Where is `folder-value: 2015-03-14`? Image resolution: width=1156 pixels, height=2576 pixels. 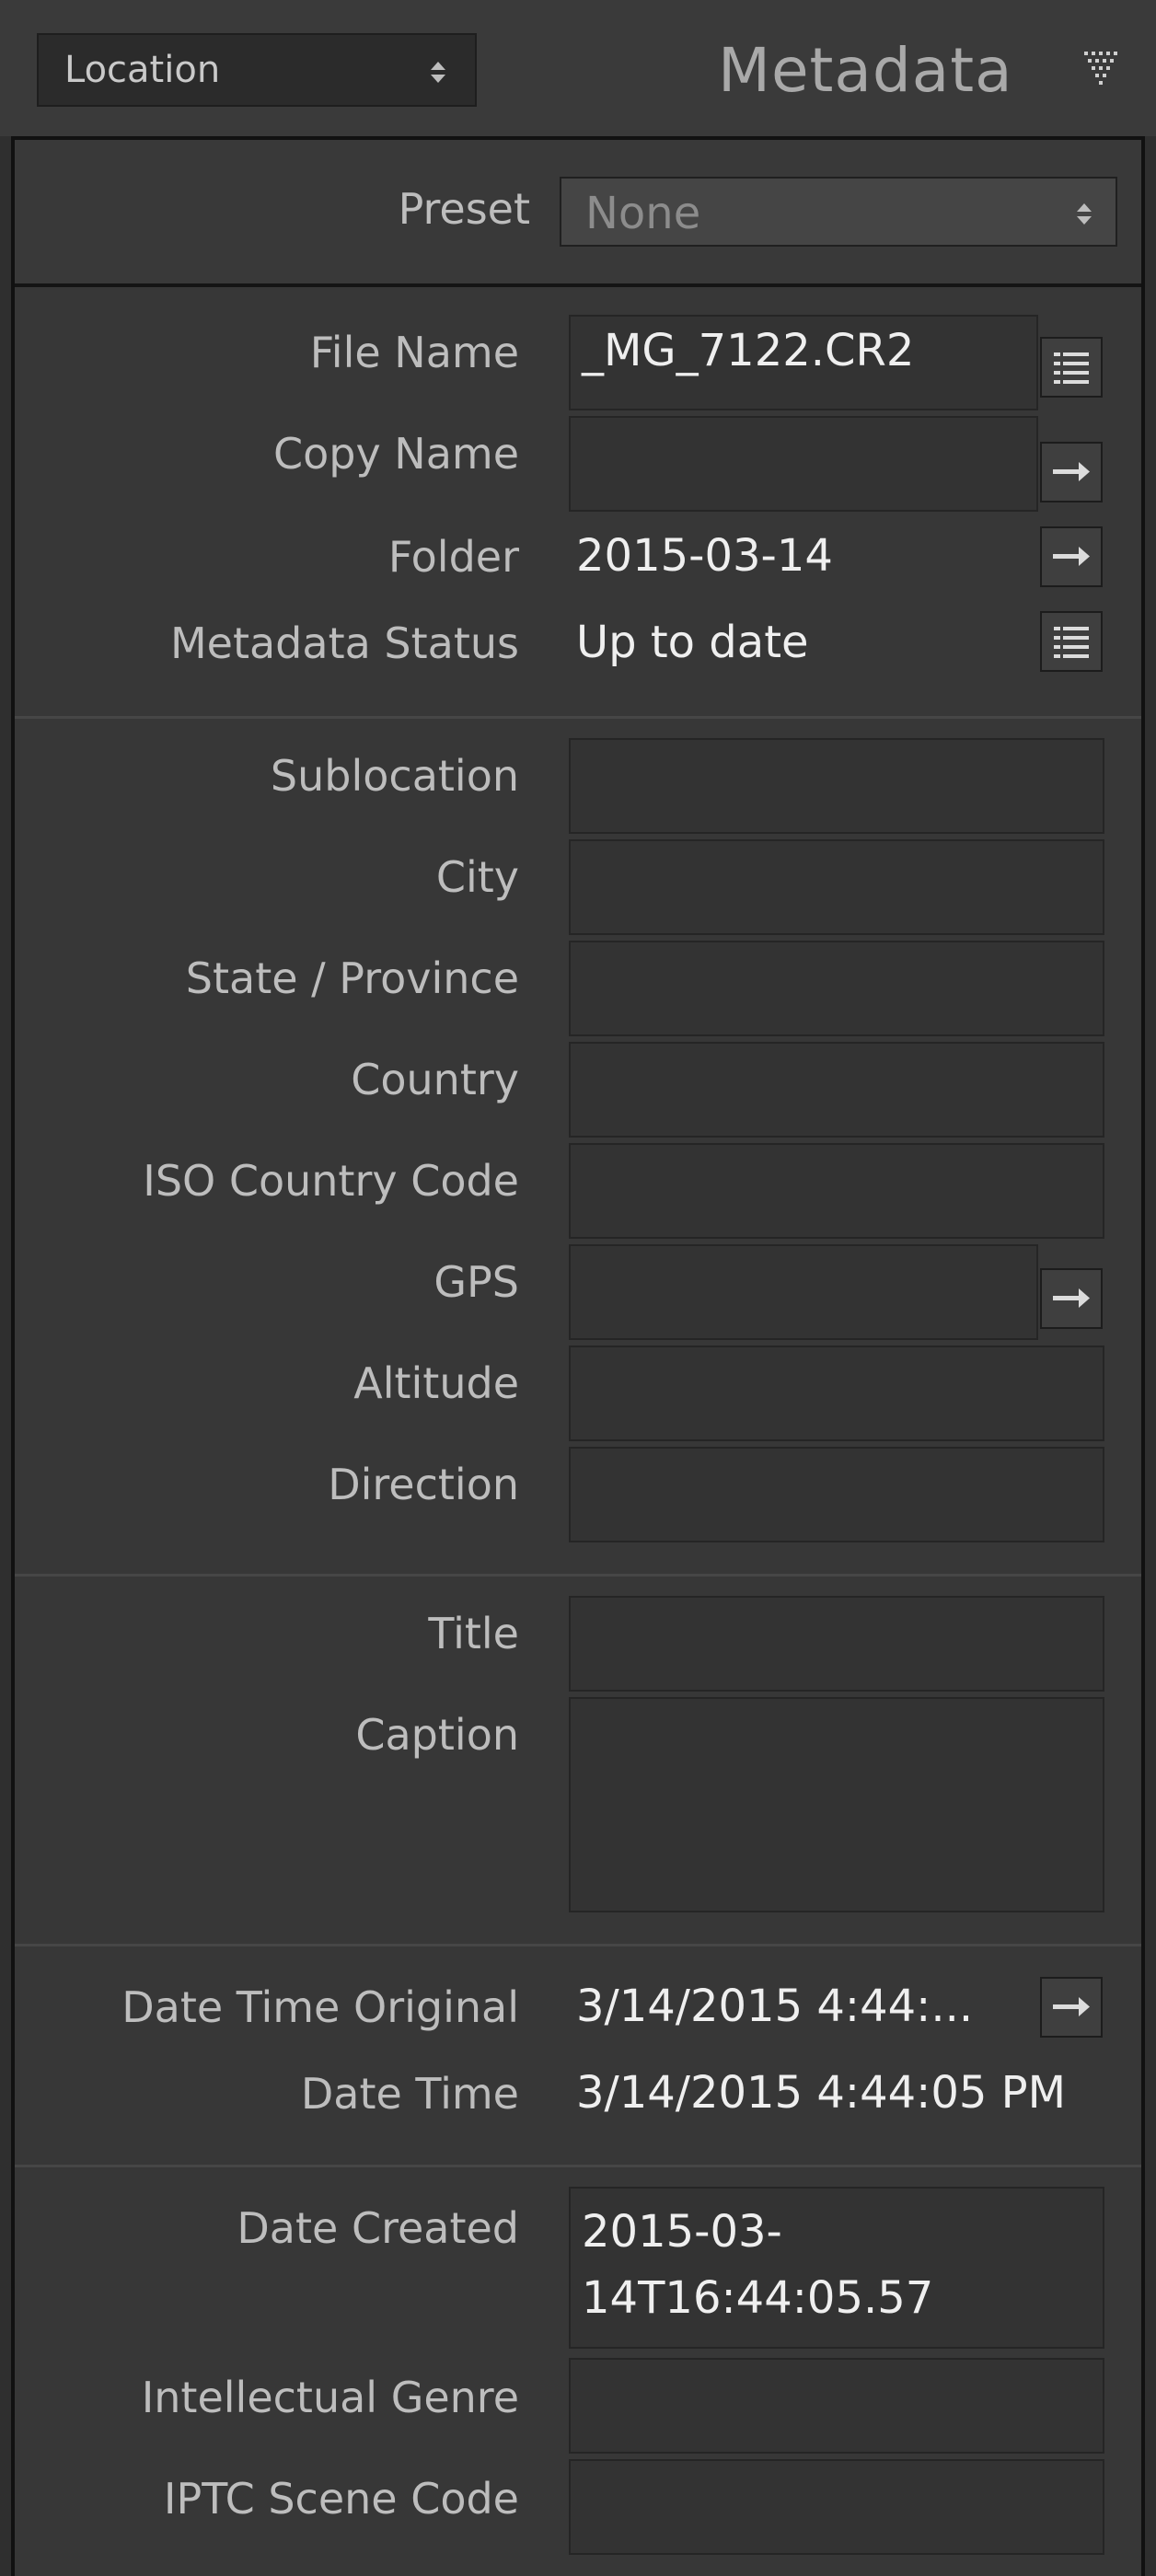
folder-value: 2015-03-14 is located at coordinates (704, 556).